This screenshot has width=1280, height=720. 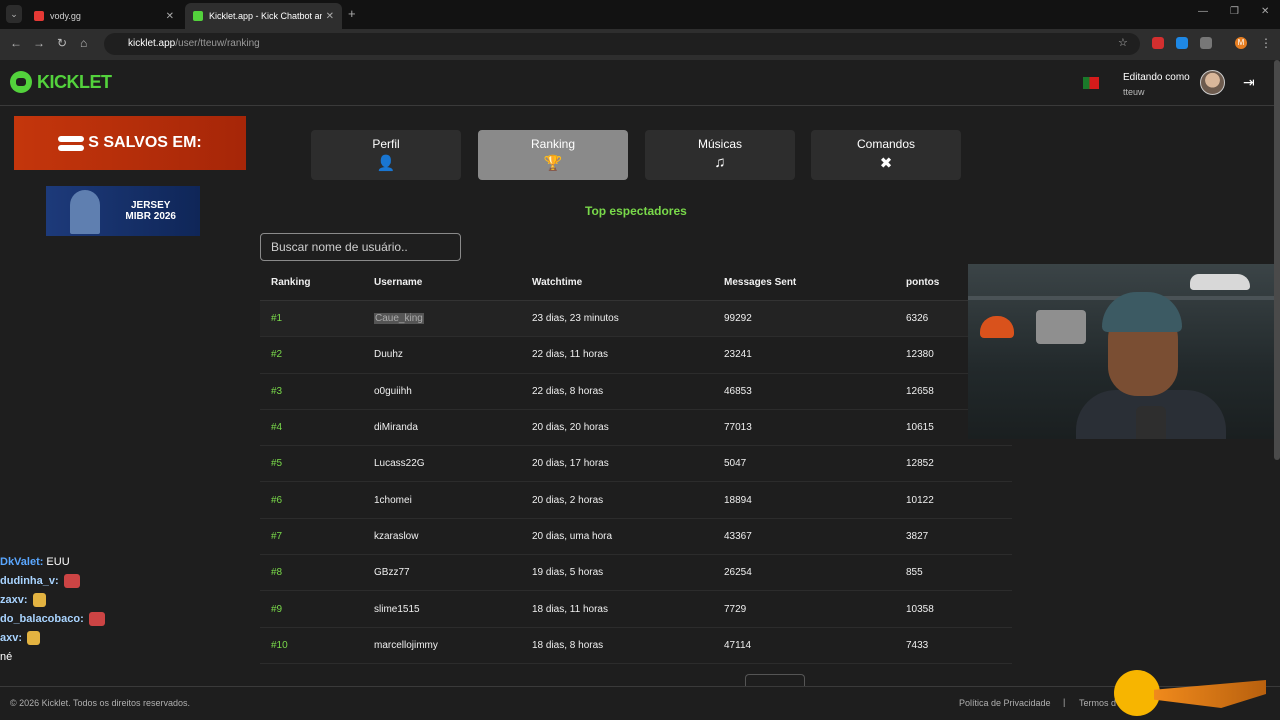 I want to click on user-avatar, so click(x=1212, y=82).